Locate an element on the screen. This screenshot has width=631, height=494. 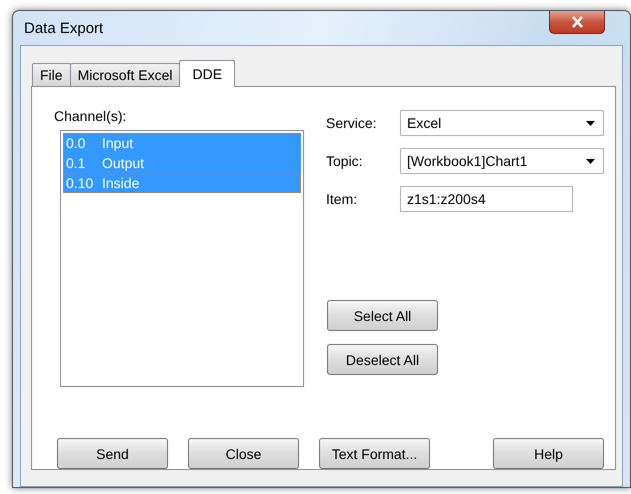
null: Close is located at coordinates (243, 453).